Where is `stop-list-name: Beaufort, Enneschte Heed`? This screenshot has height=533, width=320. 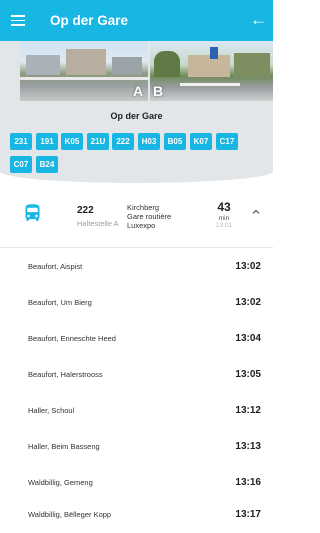
stop-list-name: Beaufort, Enneschte Heed is located at coordinates (72, 338).